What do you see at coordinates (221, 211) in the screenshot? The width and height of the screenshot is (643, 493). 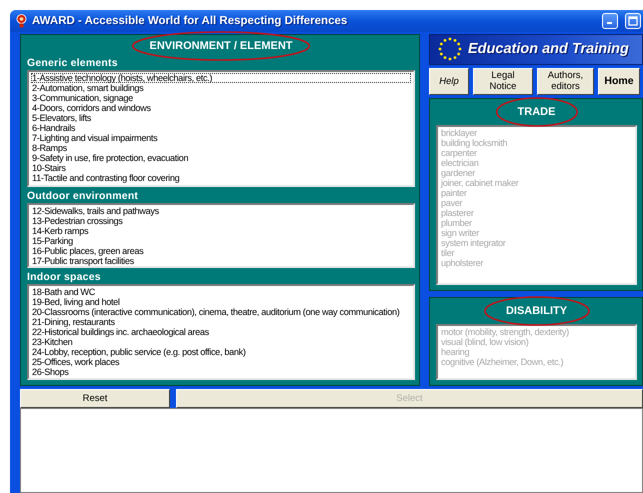 I see `list-item: 12-Sidewalks, trails and pathways` at bounding box center [221, 211].